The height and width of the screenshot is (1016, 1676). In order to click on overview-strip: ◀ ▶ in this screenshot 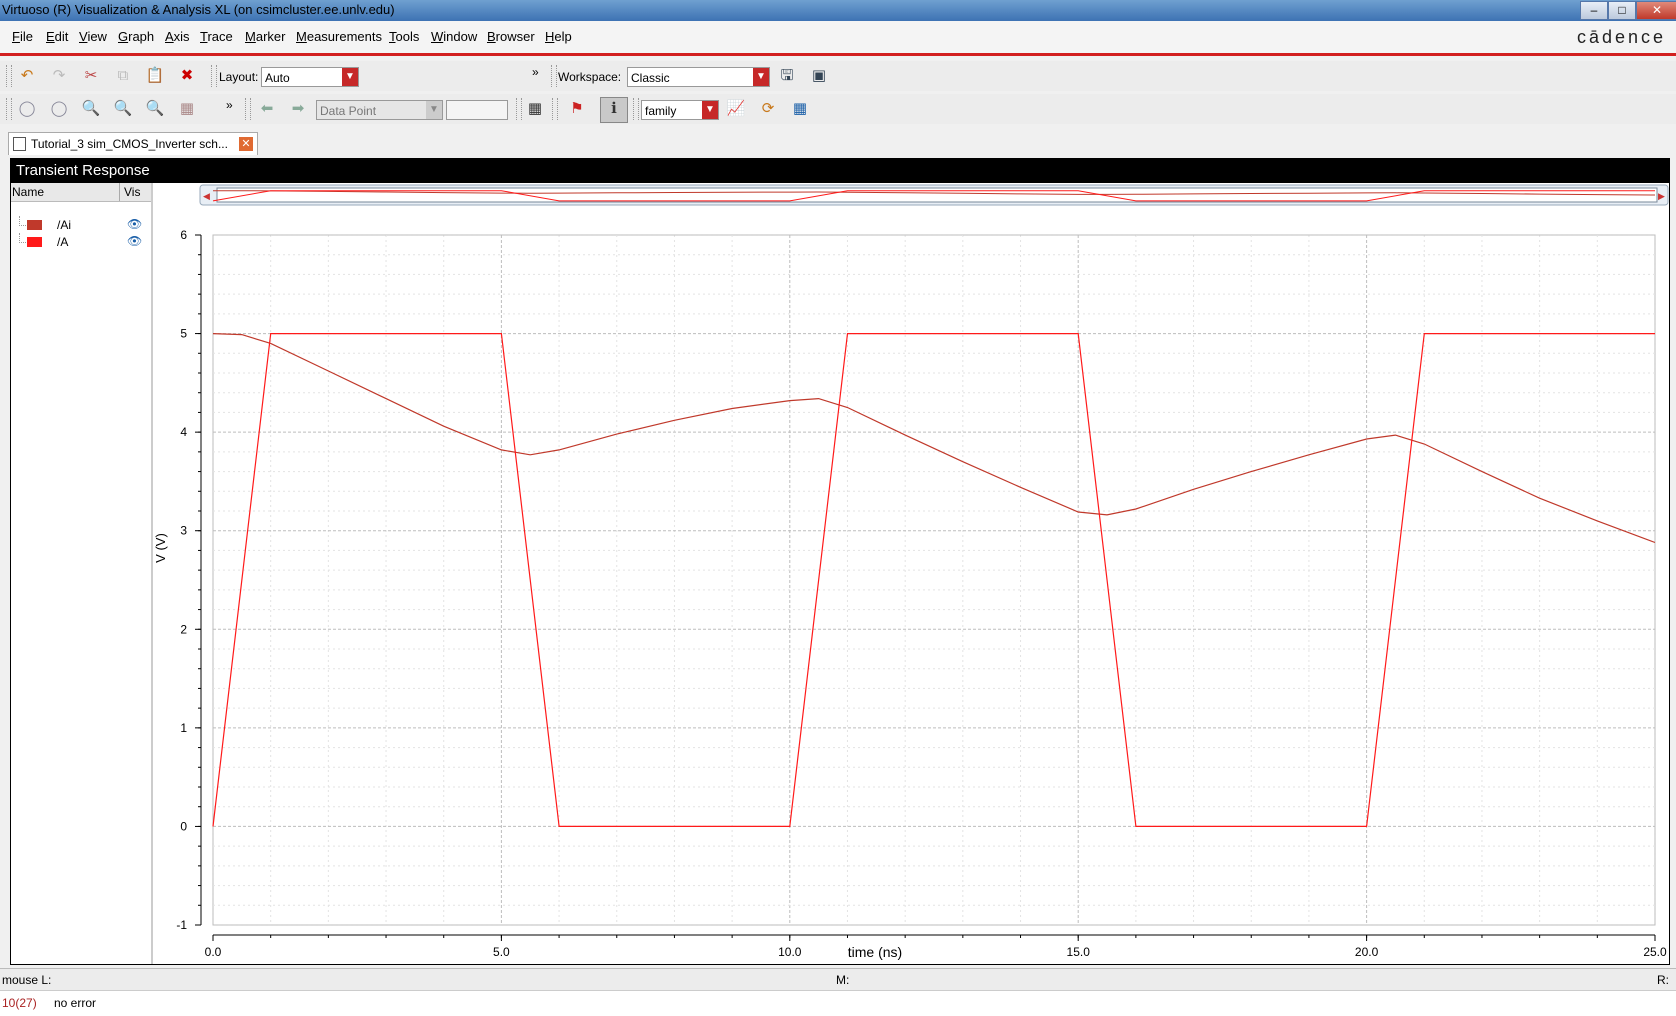, I will do `click(934, 195)`.